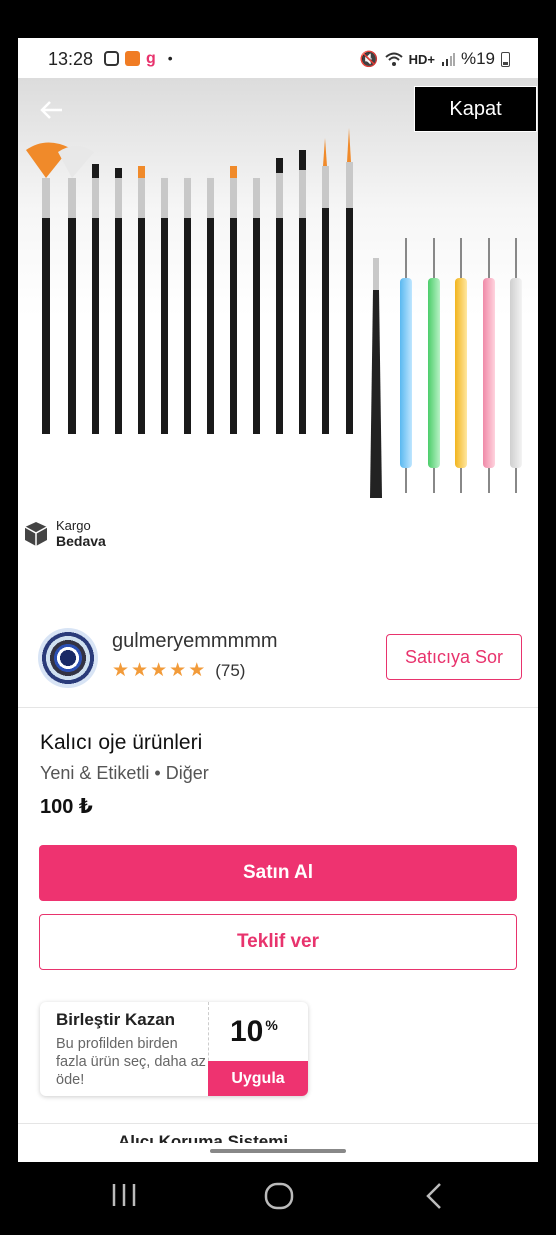 This screenshot has height=1235, width=556. I want to click on back-arrow-icon, so click(52, 110).